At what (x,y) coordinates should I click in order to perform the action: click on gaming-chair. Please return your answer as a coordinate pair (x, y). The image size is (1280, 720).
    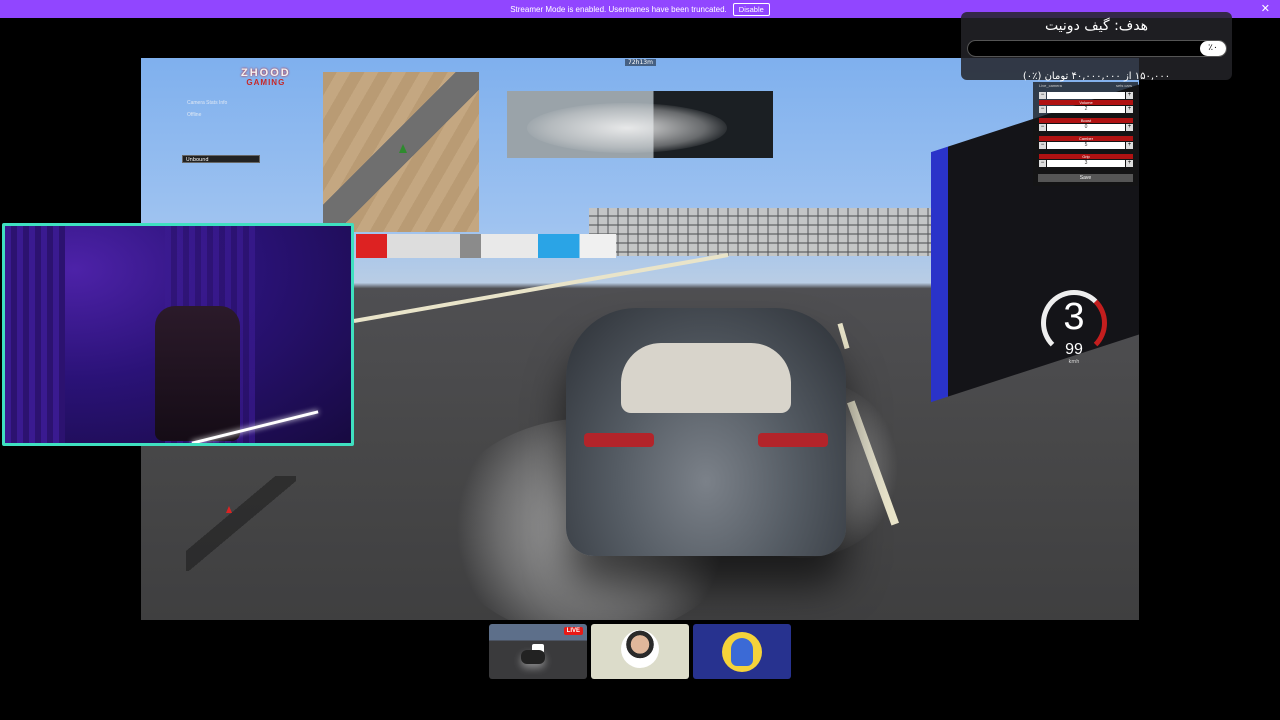
    Looking at the image, I should click on (197, 373).